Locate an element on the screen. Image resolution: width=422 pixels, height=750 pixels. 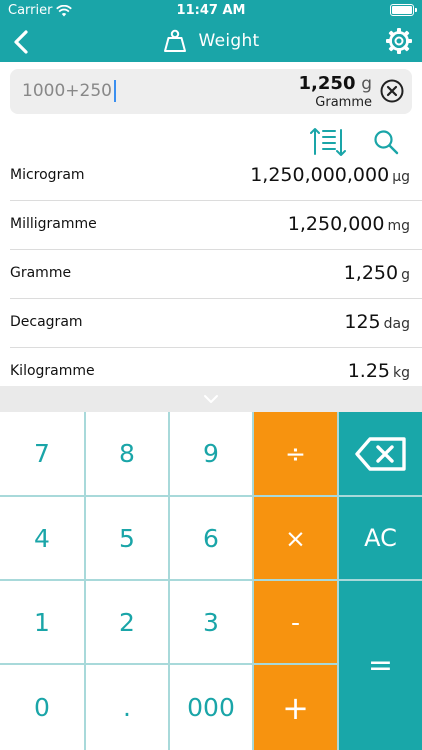
unit-row-milligramme: Milligramme 1,250,000 mg is located at coordinates (216, 225).